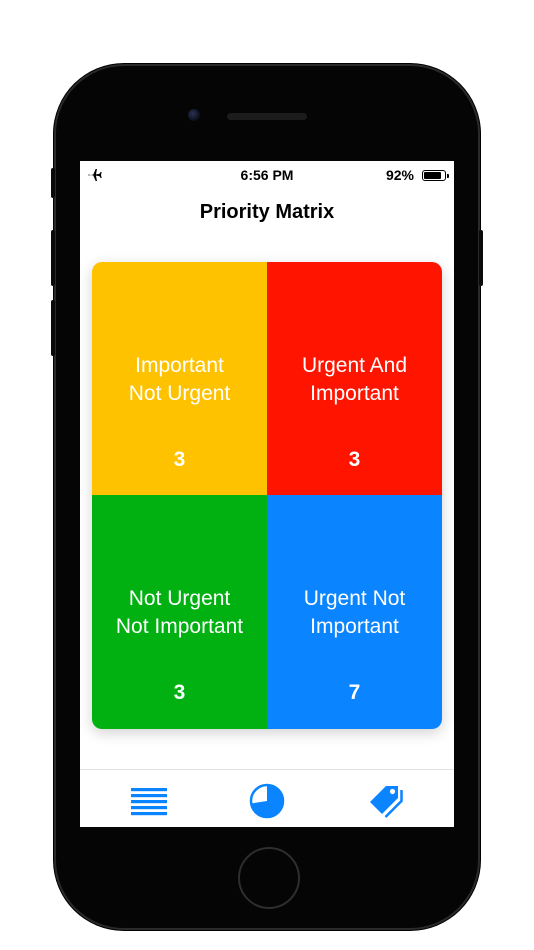 The image size is (534, 950). What do you see at coordinates (354, 692) in the screenshot?
I see `quadrant-count: 7` at bounding box center [354, 692].